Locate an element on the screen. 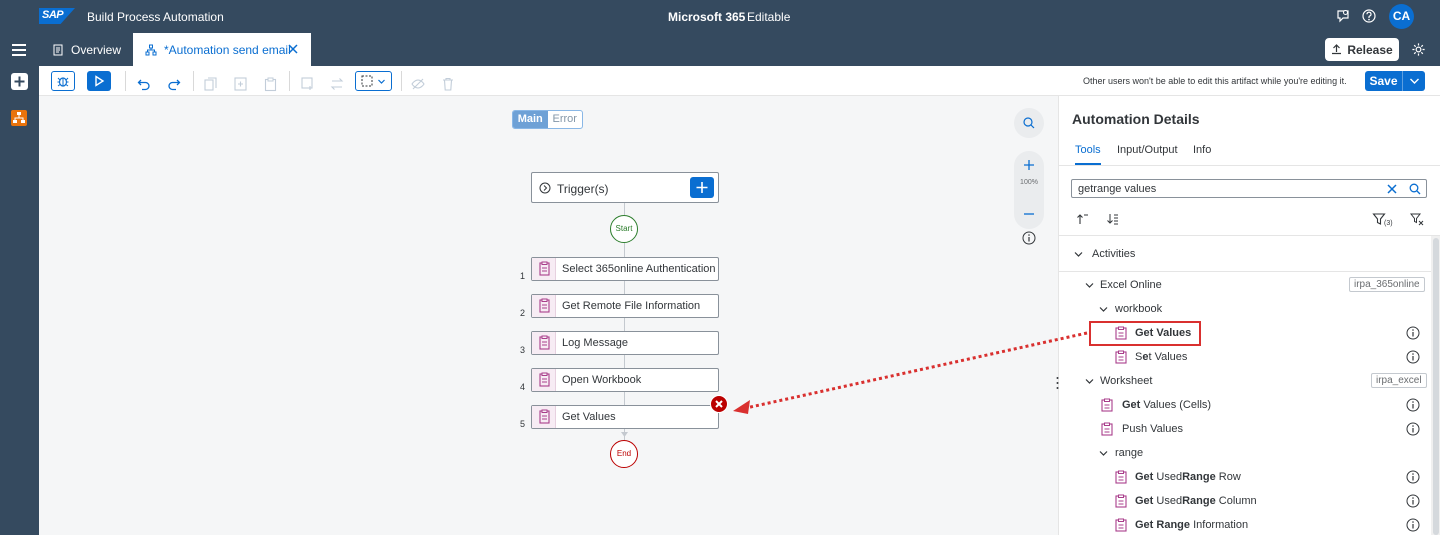  zoom-in-icon is located at coordinates (1029, 165).